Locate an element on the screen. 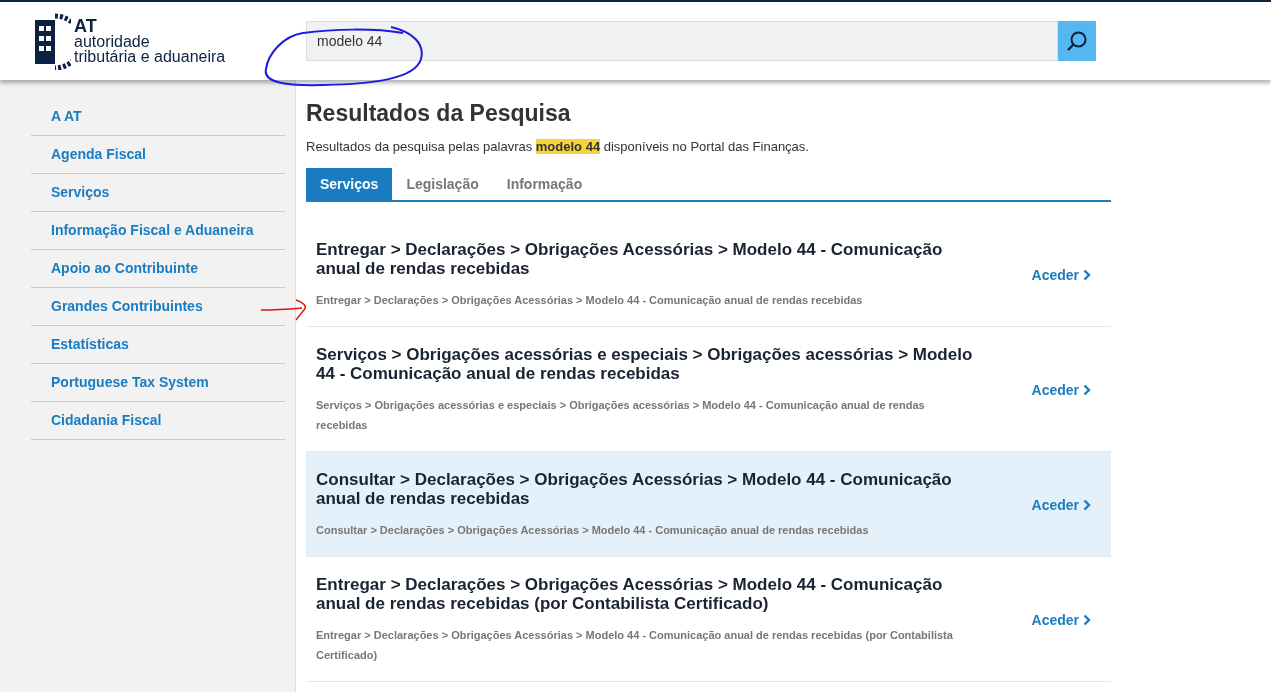  result-row is located at coordinates (708, 504).